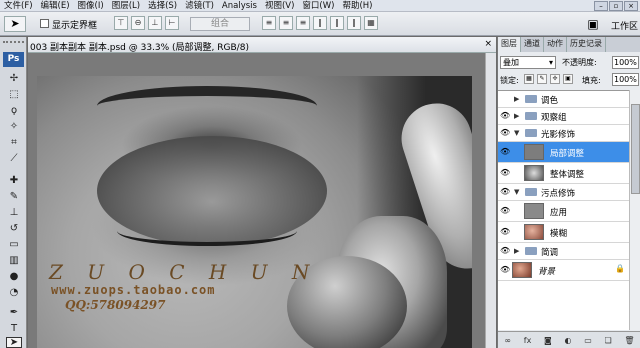 The height and width of the screenshot is (348, 640). Describe the element at coordinates (555, 44) in the screenshot. I see `tab-actions: 动作` at that location.